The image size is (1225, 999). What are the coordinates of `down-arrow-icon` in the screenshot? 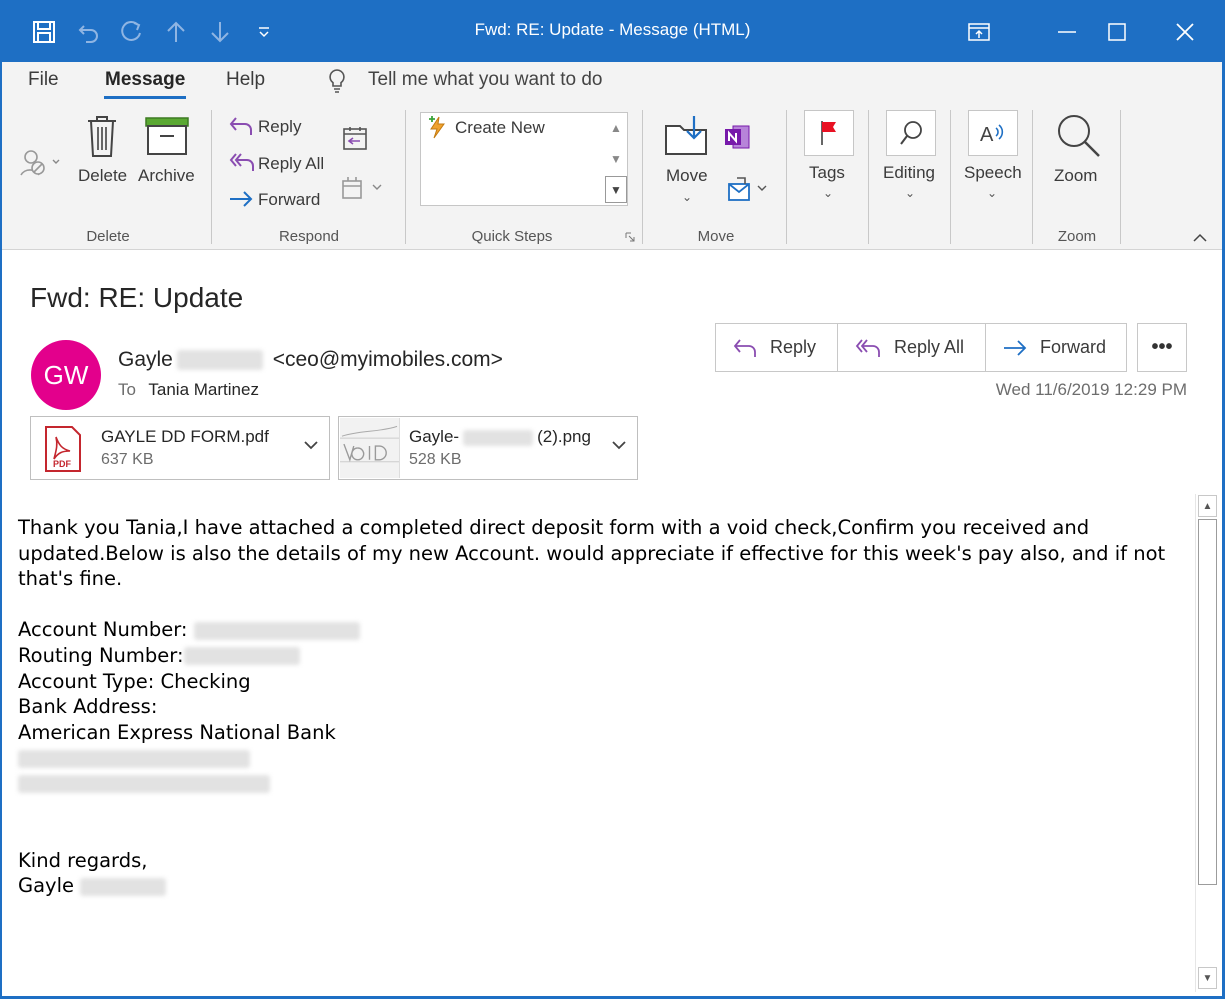 It's located at (220, 32).